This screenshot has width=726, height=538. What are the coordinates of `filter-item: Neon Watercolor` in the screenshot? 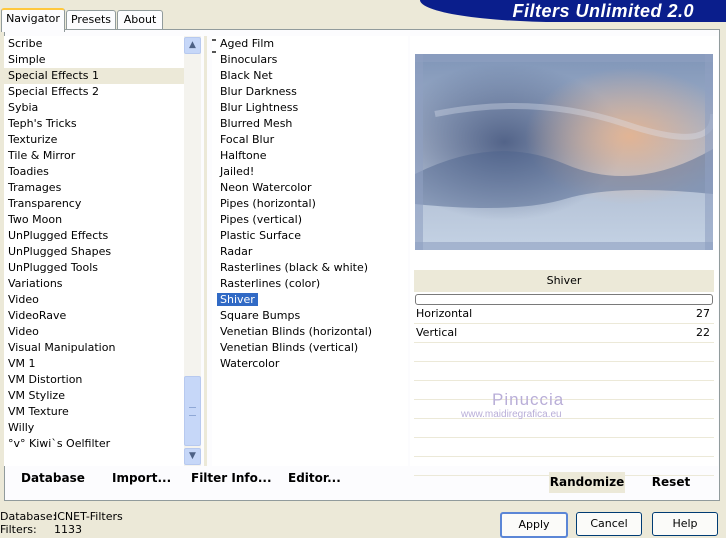 It's located at (310, 188).